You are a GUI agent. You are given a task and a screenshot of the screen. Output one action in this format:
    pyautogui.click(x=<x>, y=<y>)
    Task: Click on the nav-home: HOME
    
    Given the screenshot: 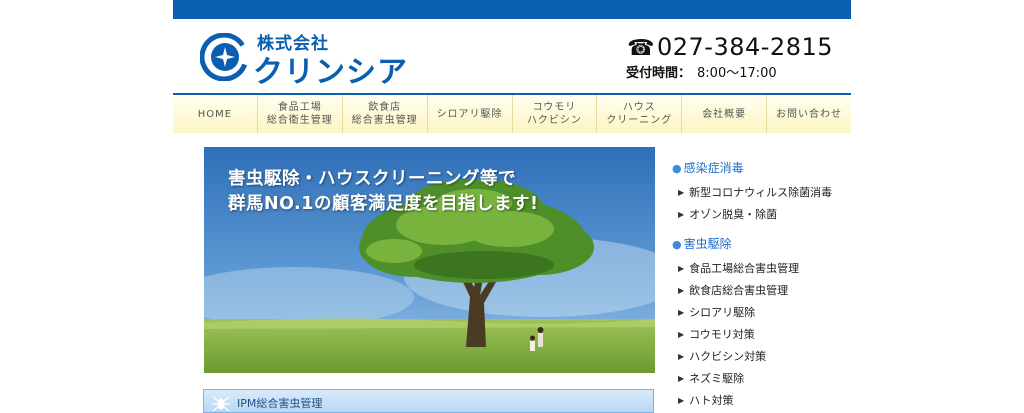 What is the action you would take?
    pyautogui.click(x=215, y=114)
    